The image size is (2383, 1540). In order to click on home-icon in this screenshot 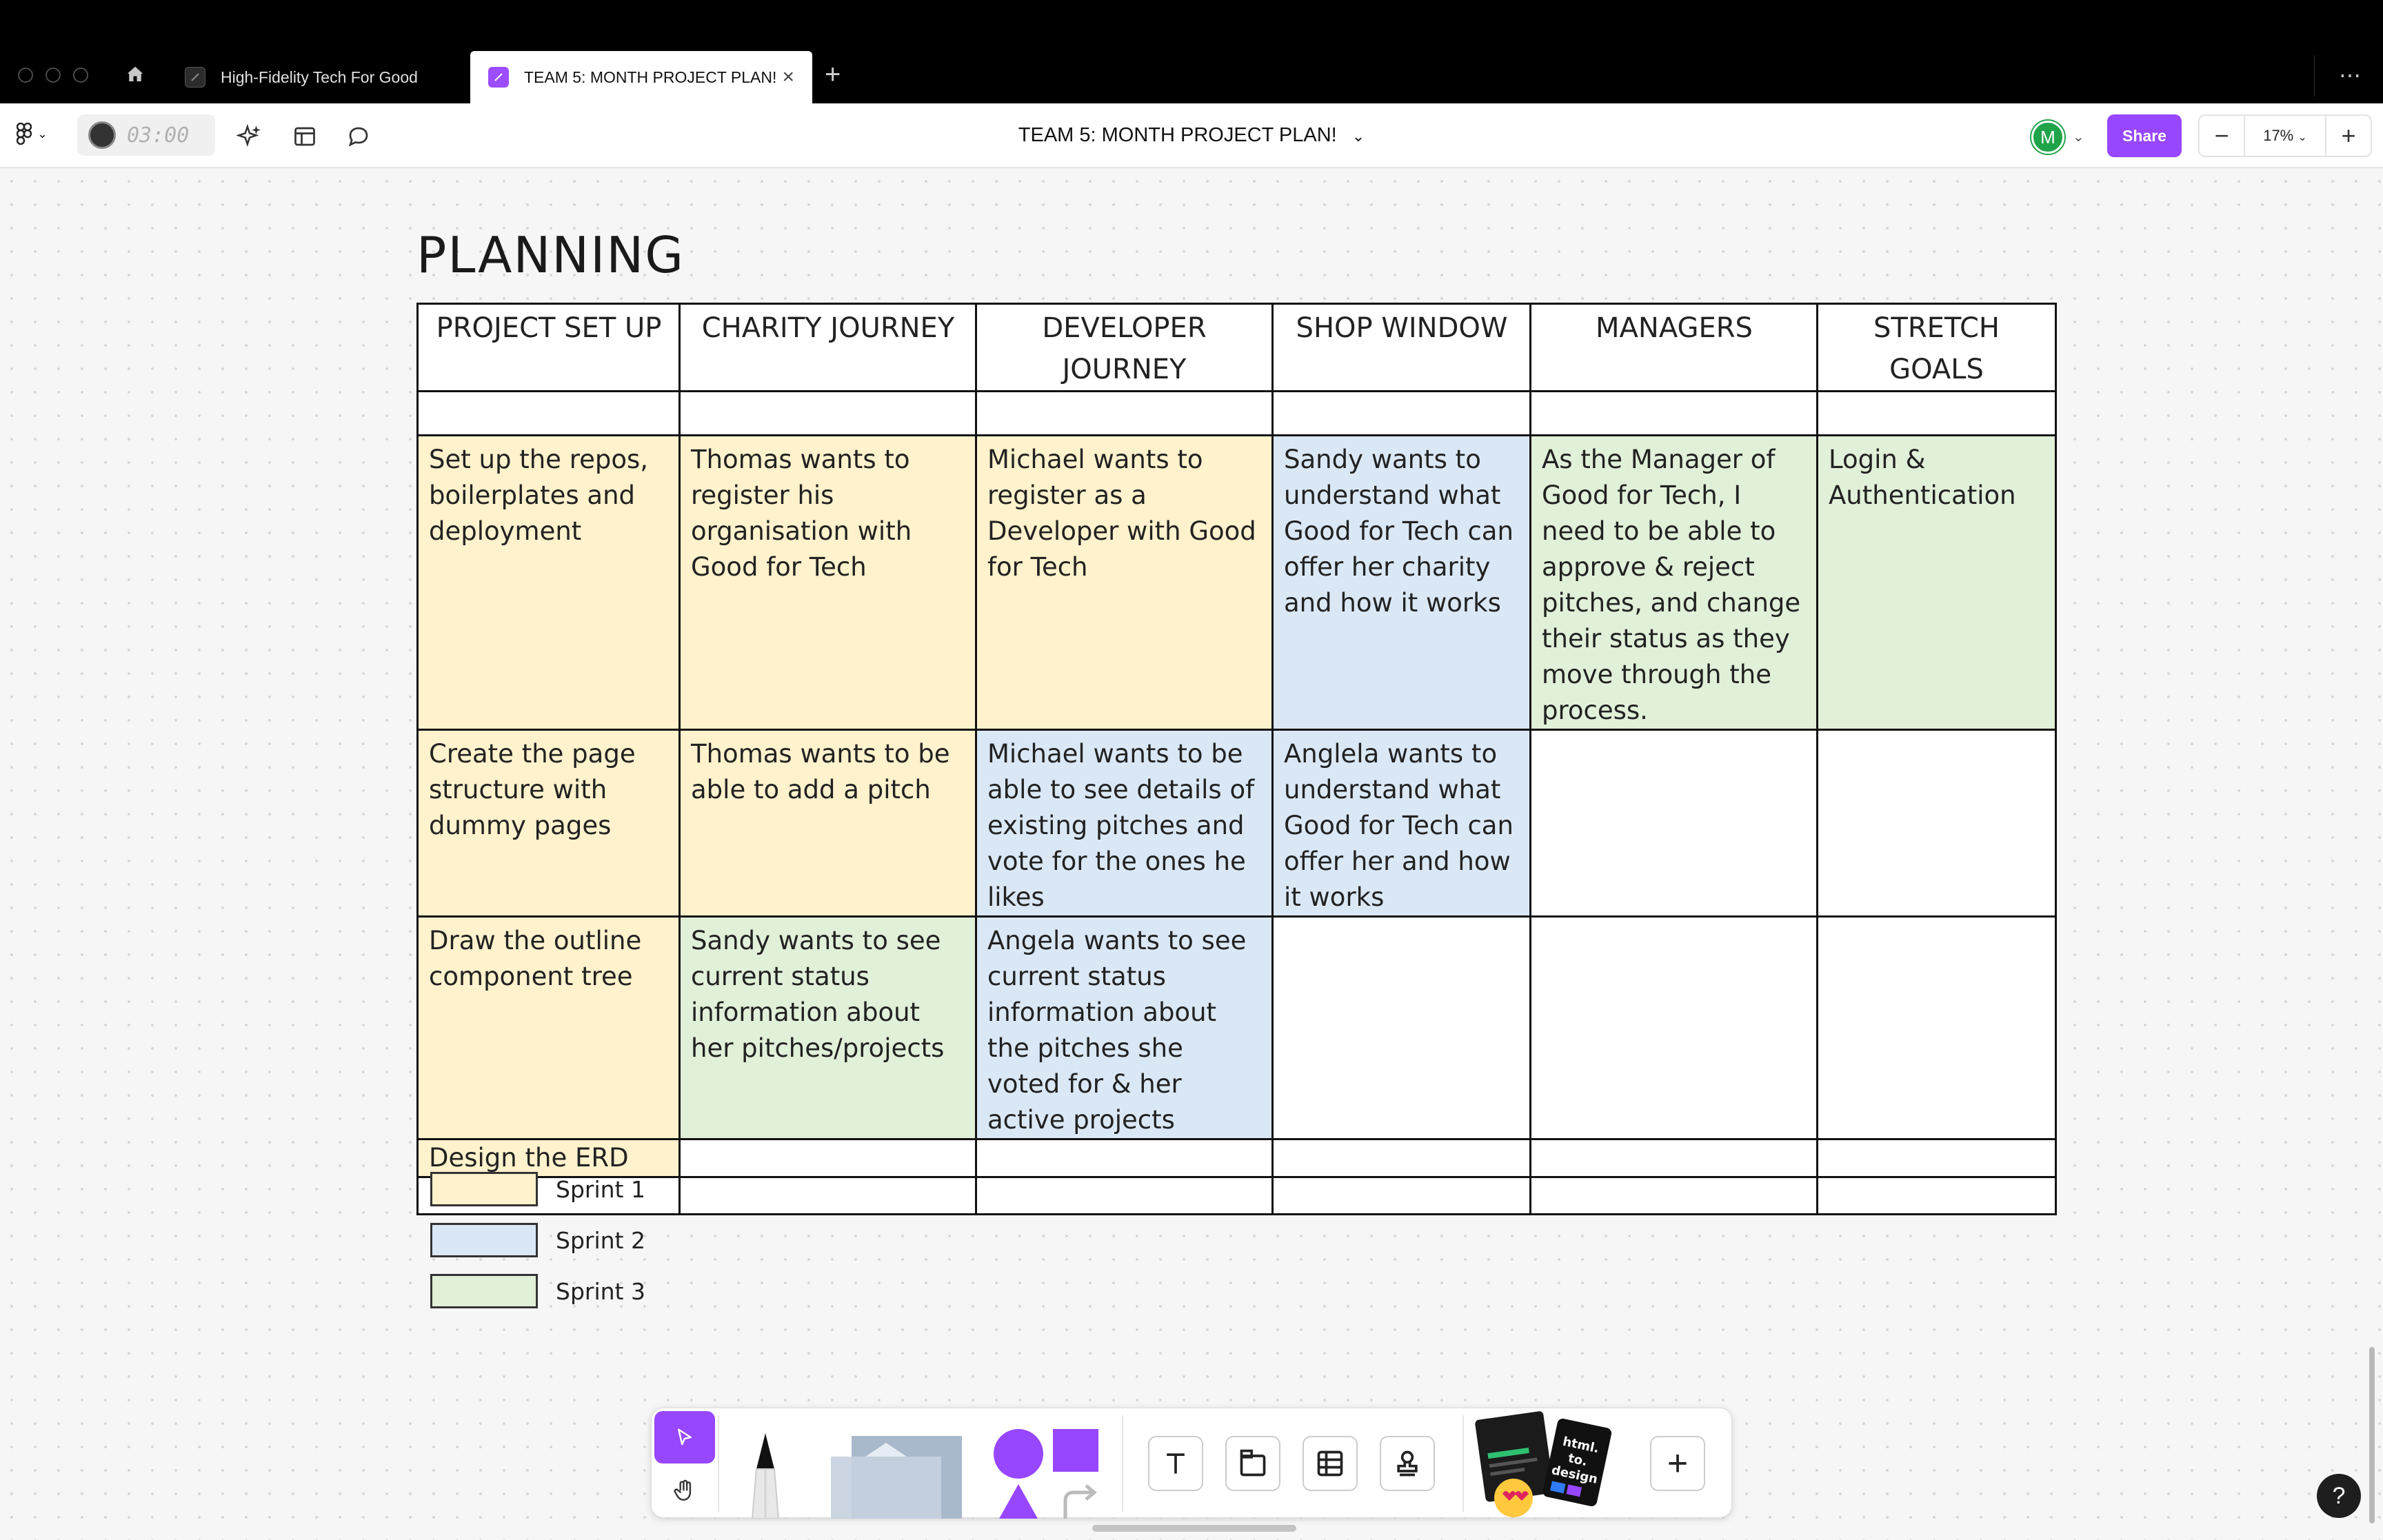, I will do `click(135, 75)`.